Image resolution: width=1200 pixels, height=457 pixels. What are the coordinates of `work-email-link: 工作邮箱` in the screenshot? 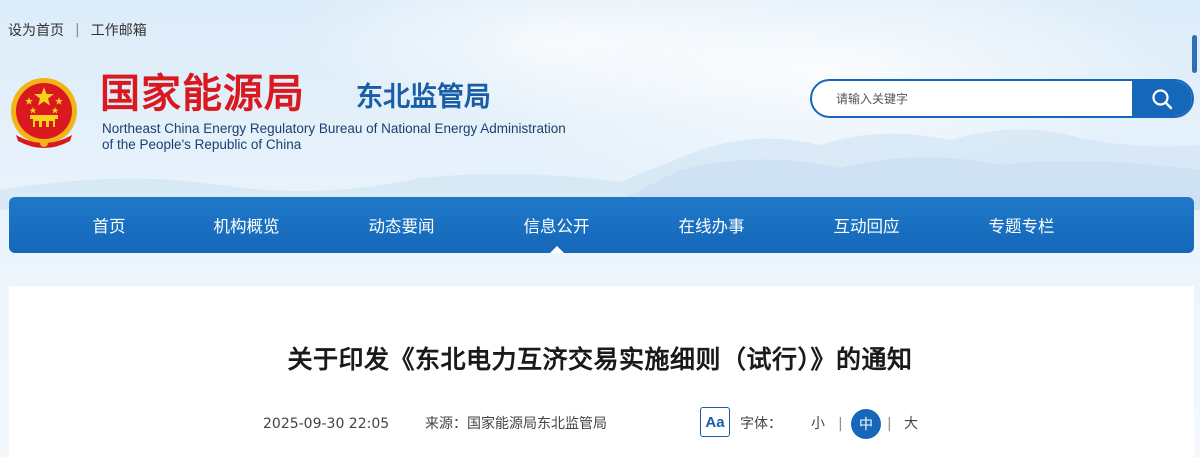 It's located at (119, 30).